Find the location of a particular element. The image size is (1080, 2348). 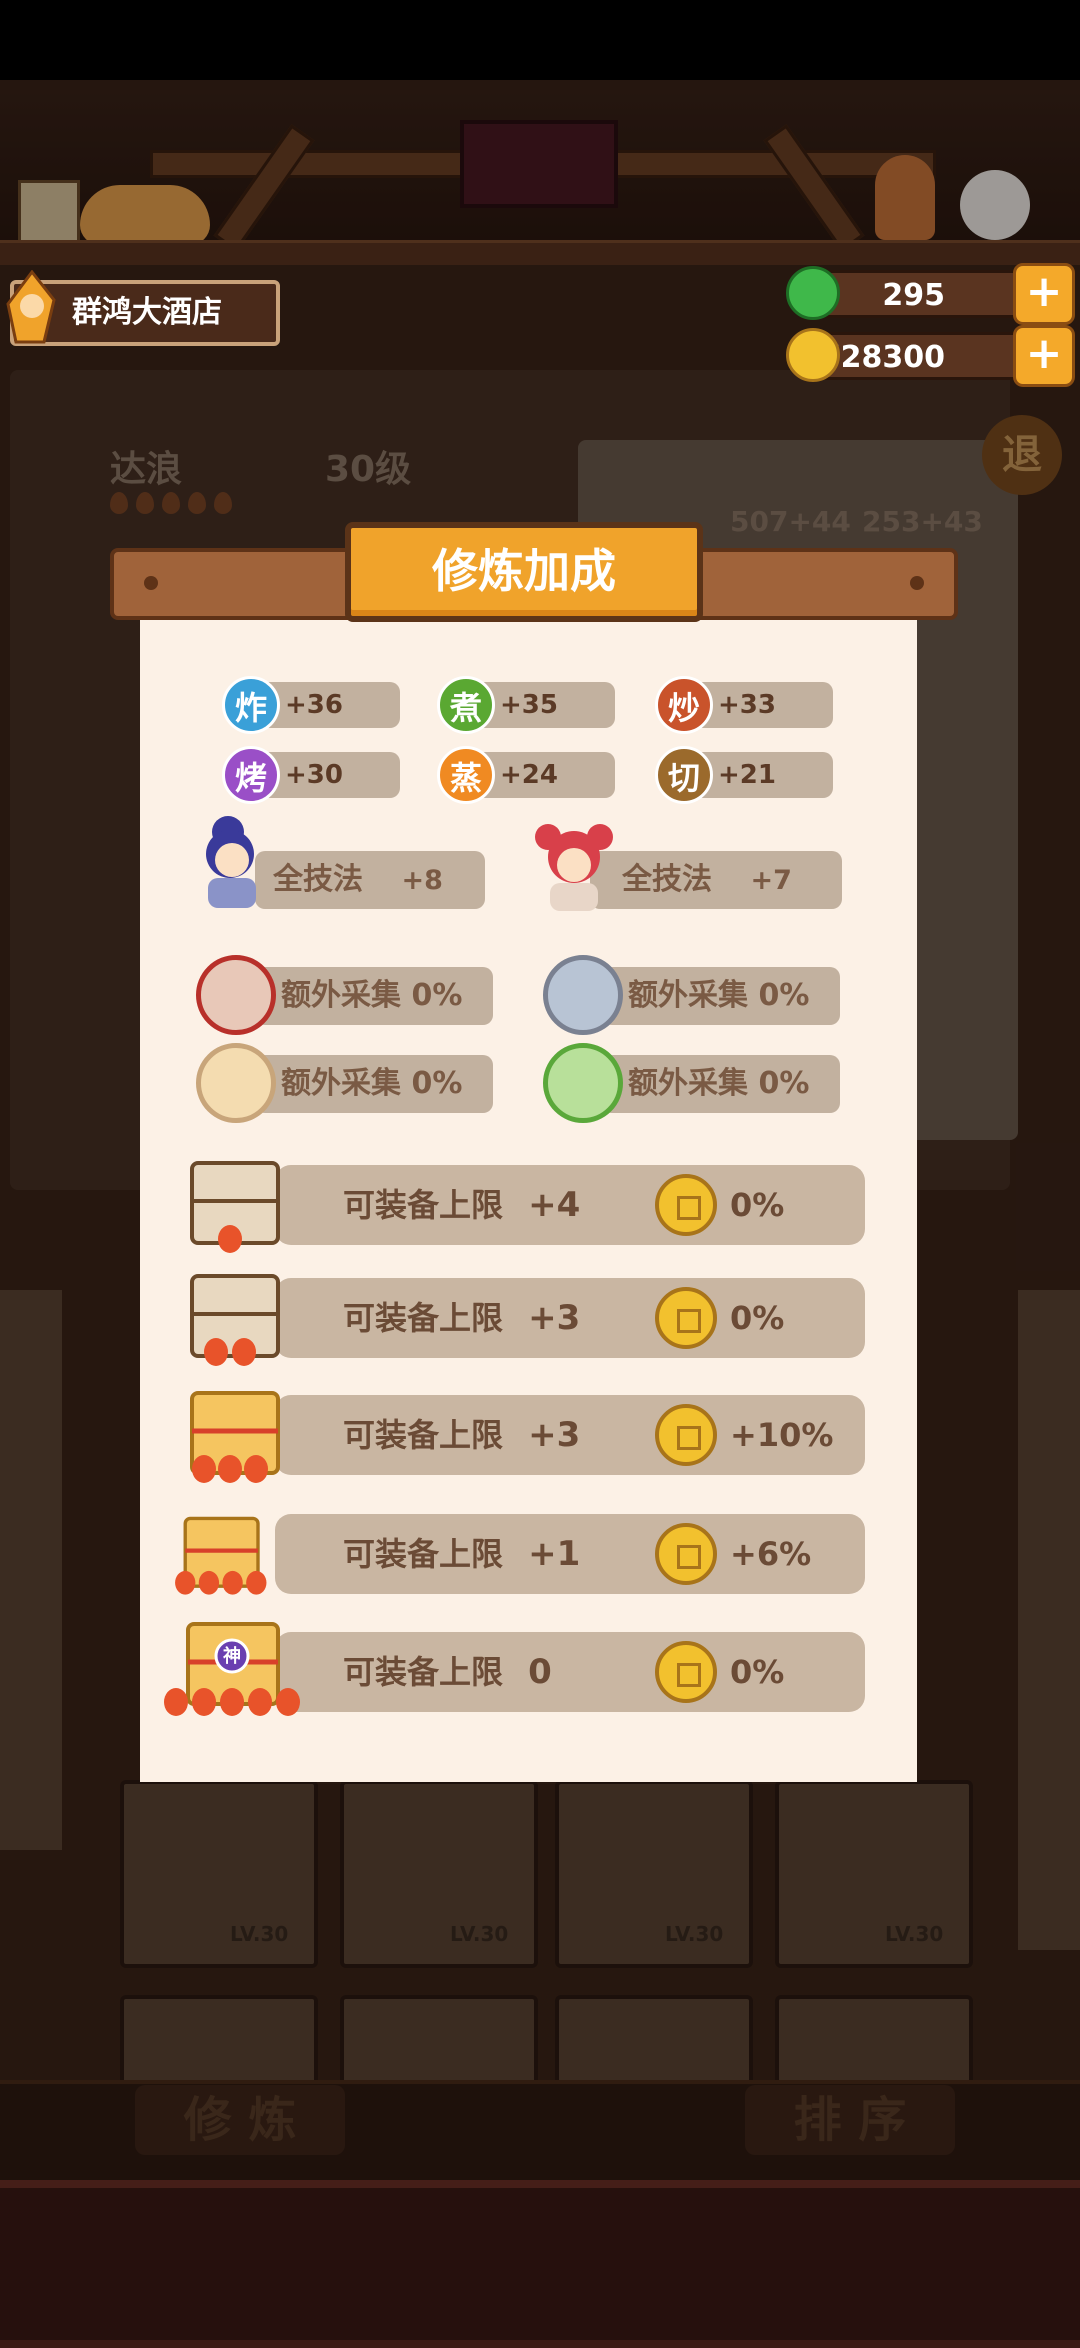

steam-skill-icon: 蒸 is located at coordinates (466, 775).